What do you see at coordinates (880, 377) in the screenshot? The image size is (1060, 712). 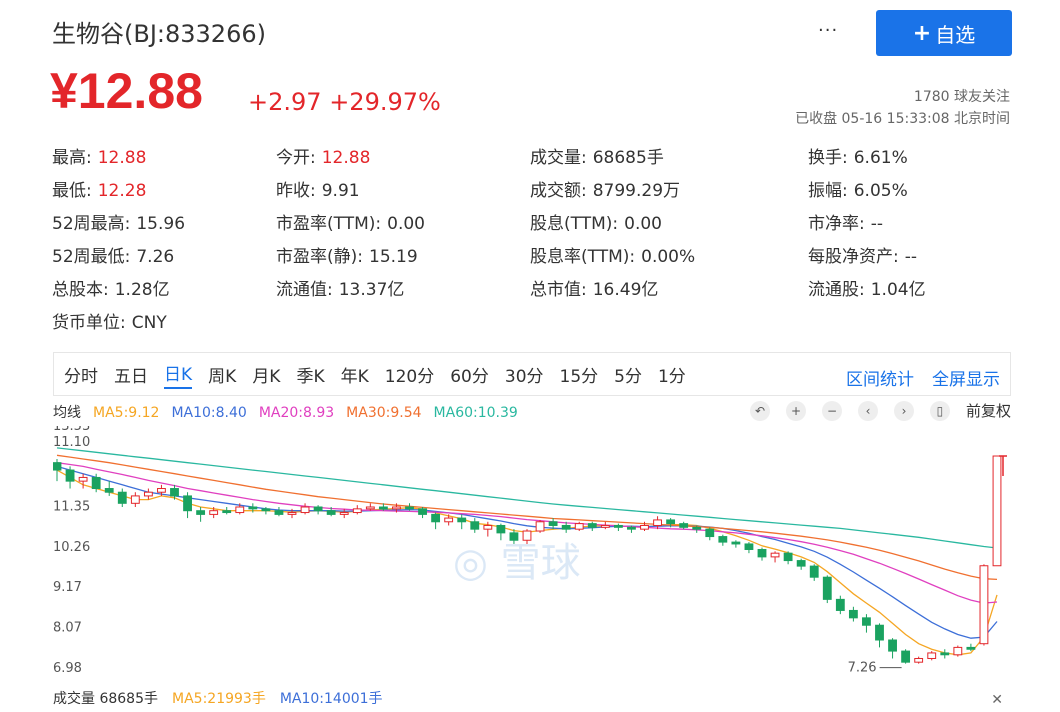 I see `chart-tool-link: 区间统计` at bounding box center [880, 377].